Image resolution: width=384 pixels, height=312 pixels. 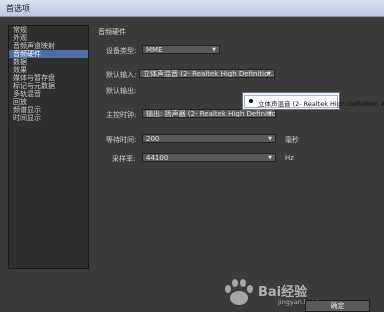 I want to click on selected-bullet-icon, so click(x=251, y=101).